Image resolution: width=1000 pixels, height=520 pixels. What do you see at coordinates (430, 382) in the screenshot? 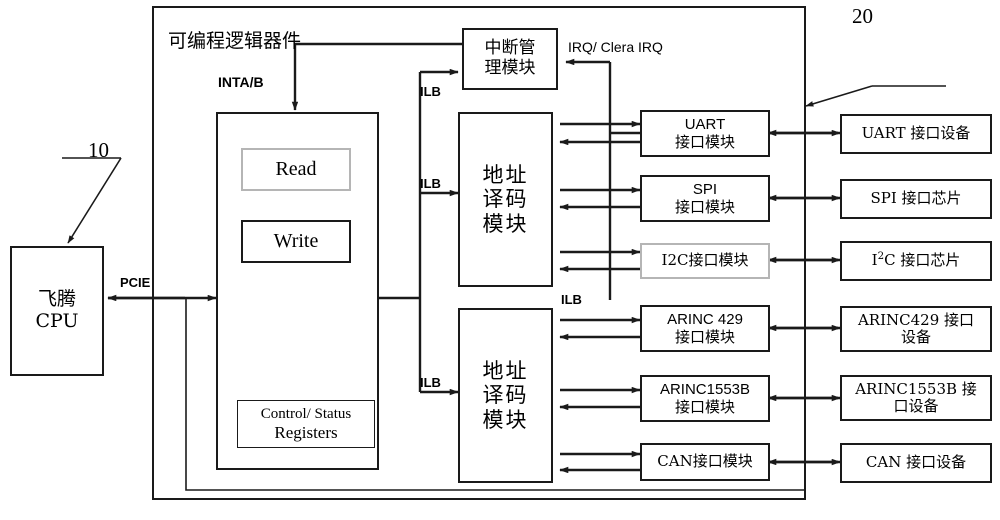
I see `ilb-label-decoder-lower: ILB` at bounding box center [430, 382].